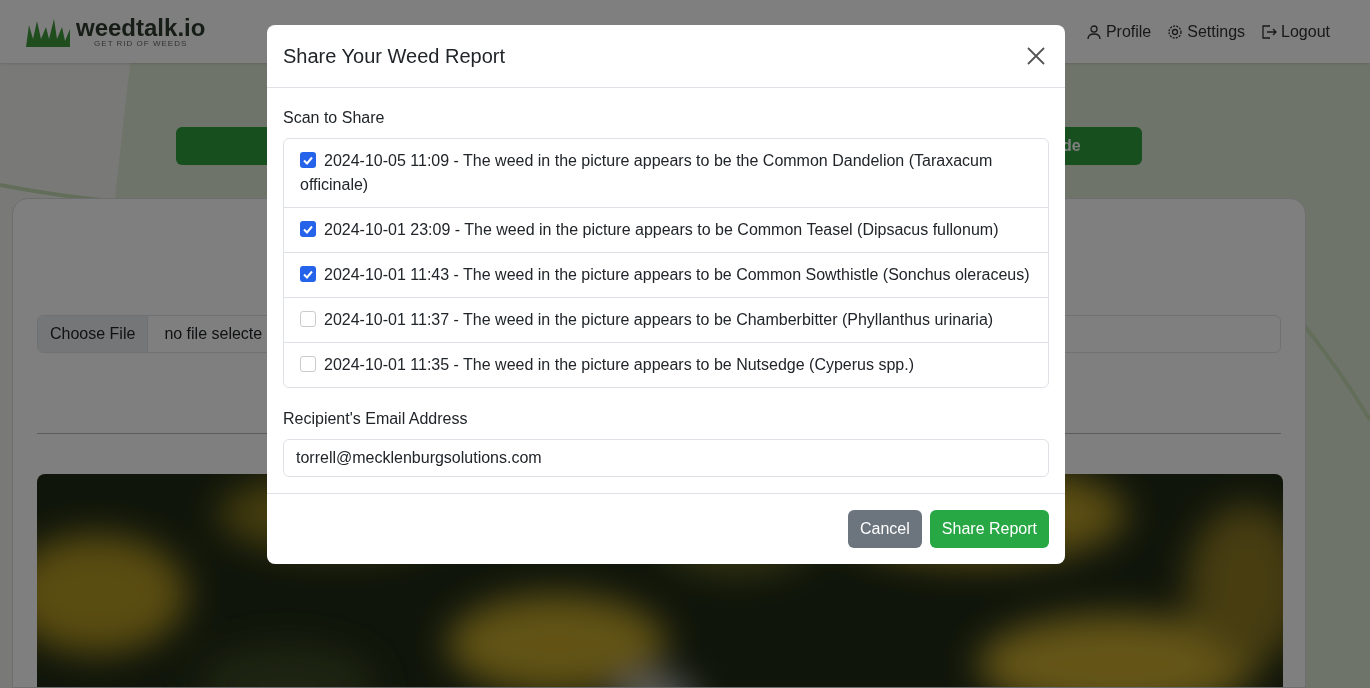 This screenshot has height=688, width=1370. What do you see at coordinates (394, 56) in the screenshot?
I see `dialog-title: Share Your Weed Report` at bounding box center [394, 56].